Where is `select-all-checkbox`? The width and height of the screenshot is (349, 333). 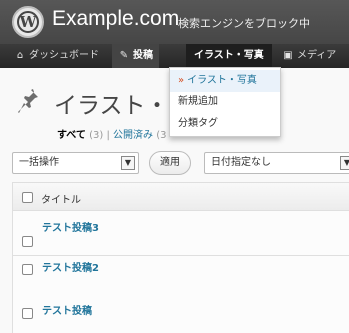 select-all-checkbox is located at coordinates (27, 197).